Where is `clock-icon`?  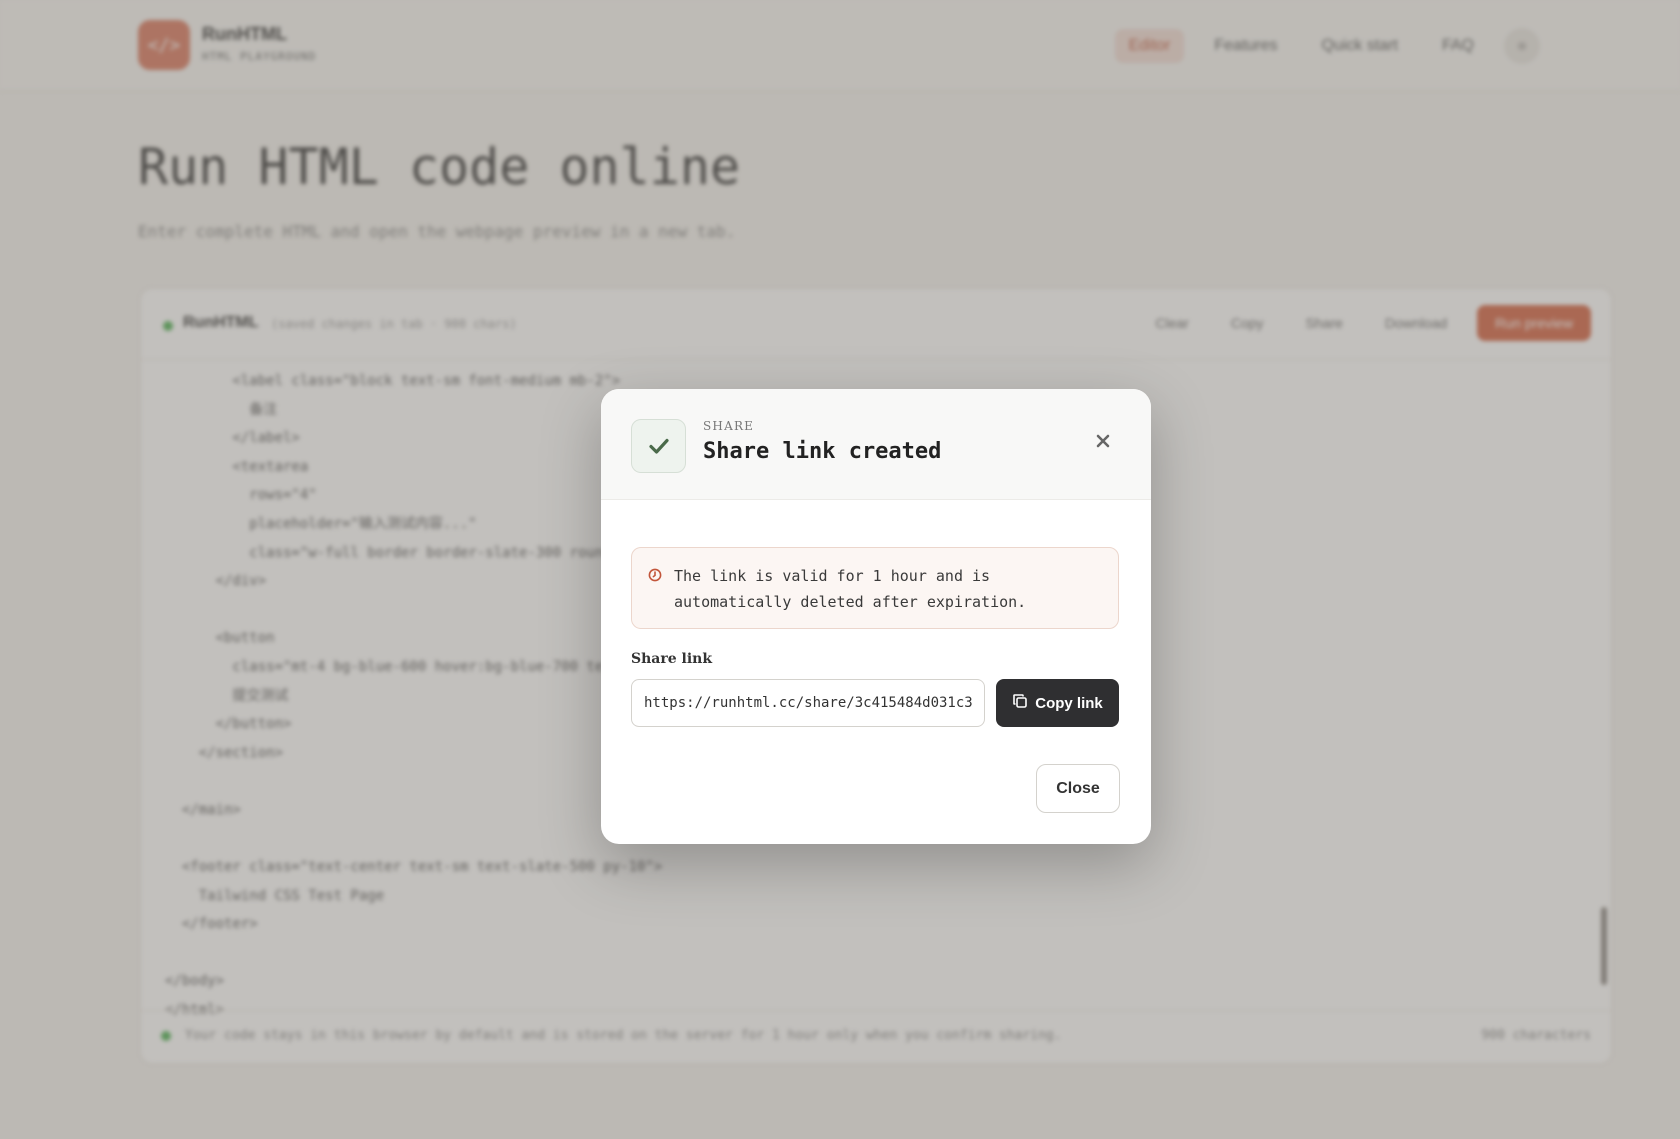
clock-icon is located at coordinates (655, 576).